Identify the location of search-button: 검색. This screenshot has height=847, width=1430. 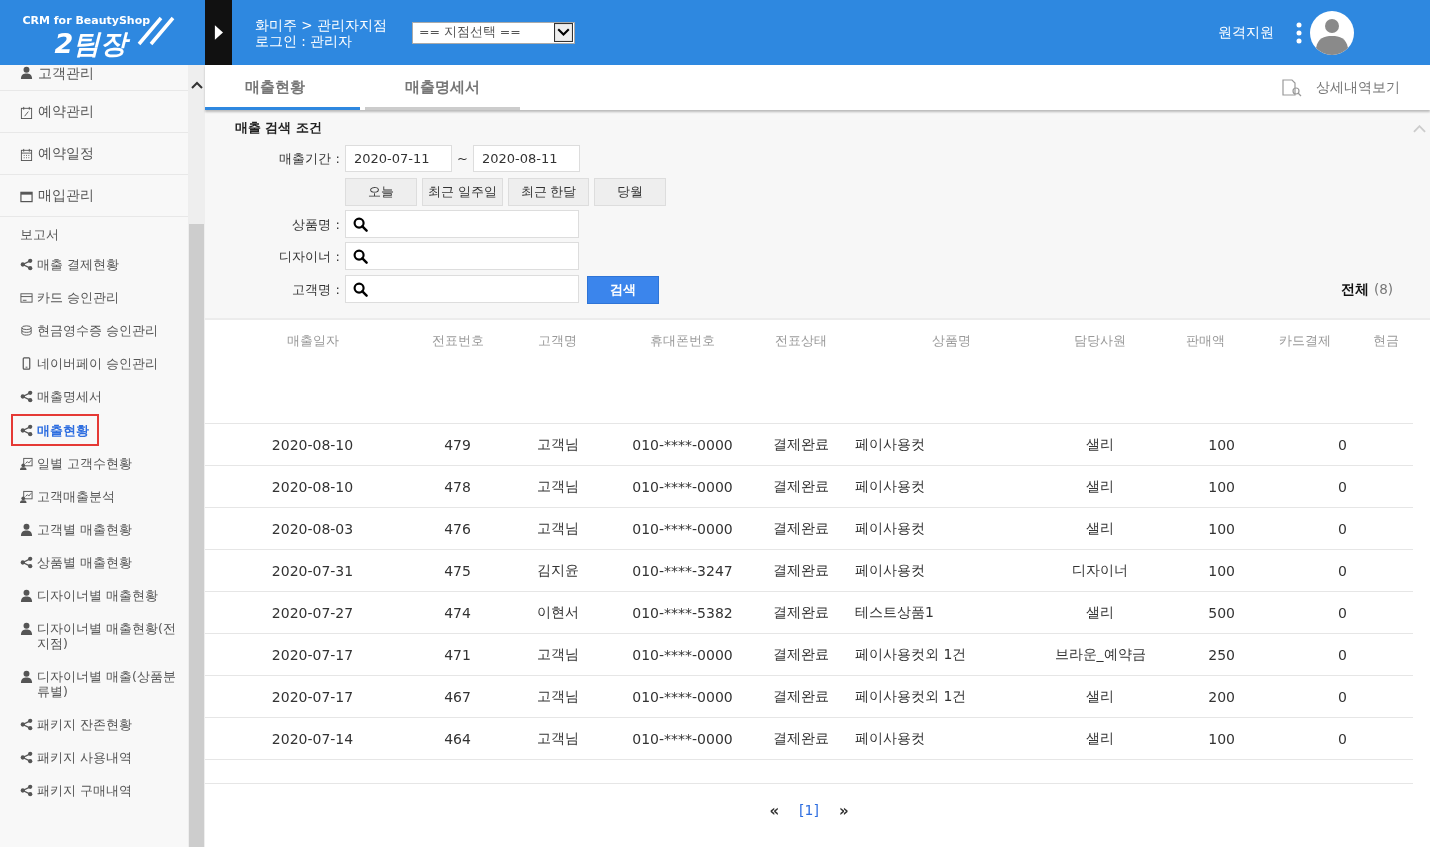
(623, 290).